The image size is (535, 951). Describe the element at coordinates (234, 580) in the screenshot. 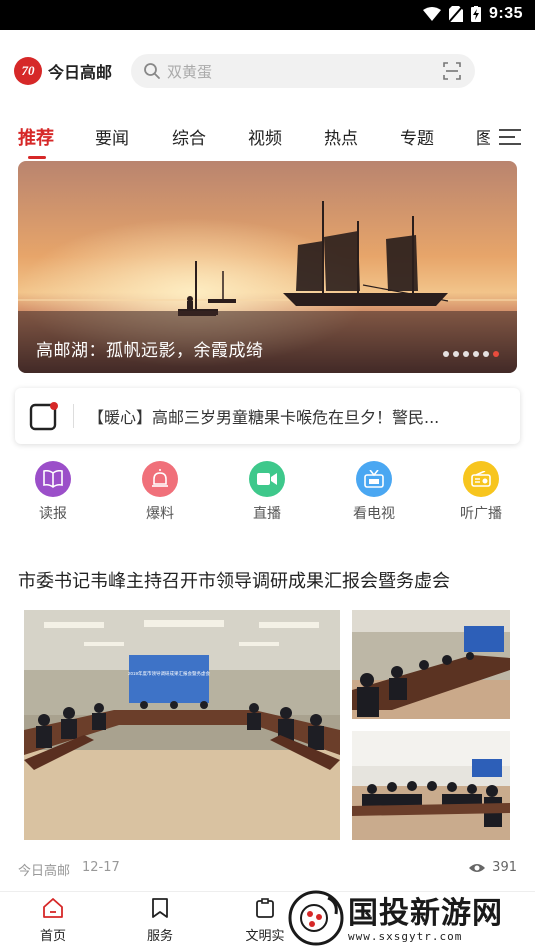

I see `article-title: 市委书记韦峰主持召开市领导调研成果汇报会暨务虚会` at that location.